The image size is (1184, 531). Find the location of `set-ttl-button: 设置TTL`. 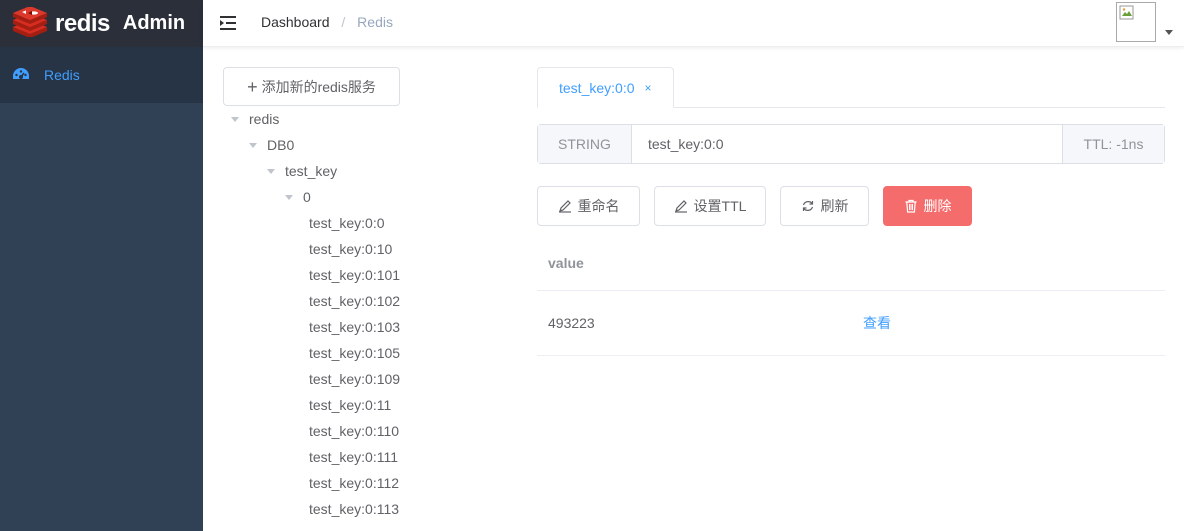

set-ttl-button: 设置TTL is located at coordinates (710, 206).